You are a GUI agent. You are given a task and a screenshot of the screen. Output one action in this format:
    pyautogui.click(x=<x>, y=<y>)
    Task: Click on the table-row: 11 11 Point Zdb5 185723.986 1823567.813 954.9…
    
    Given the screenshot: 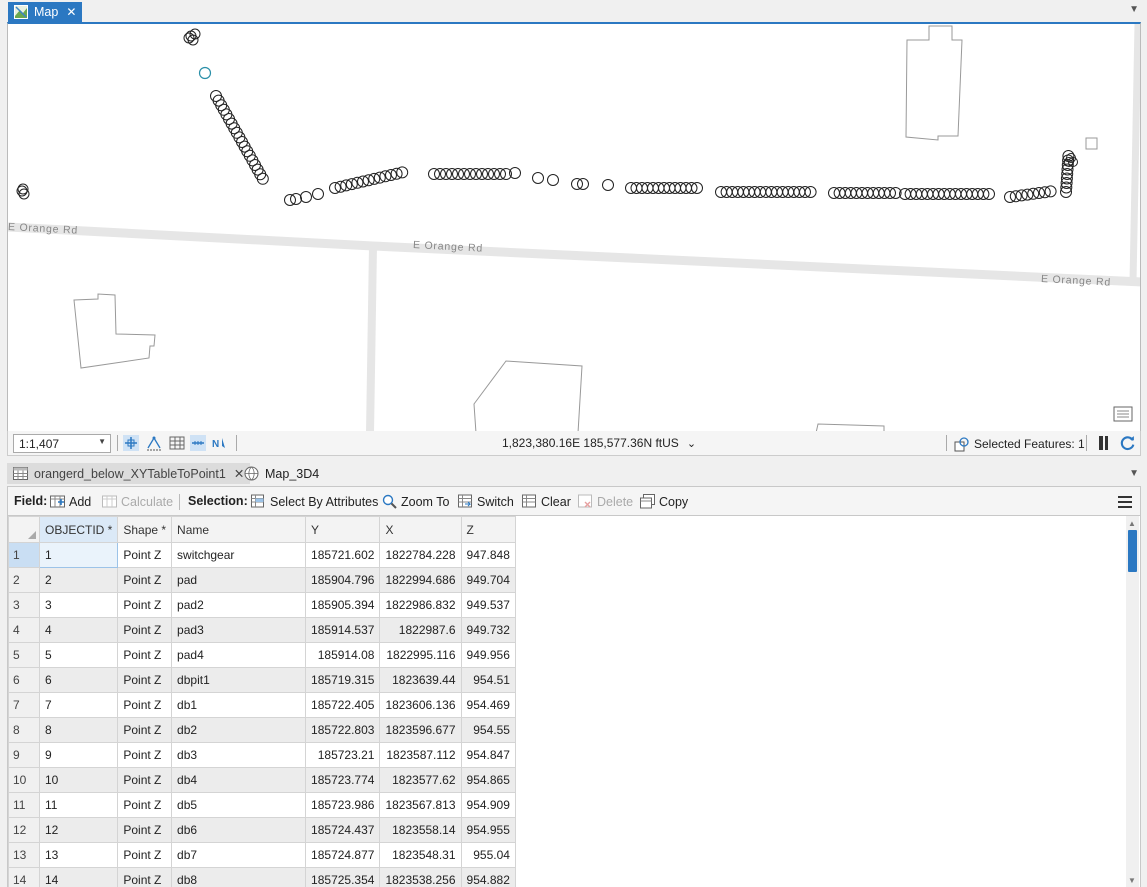 What is the action you would take?
    pyautogui.click(x=262, y=805)
    